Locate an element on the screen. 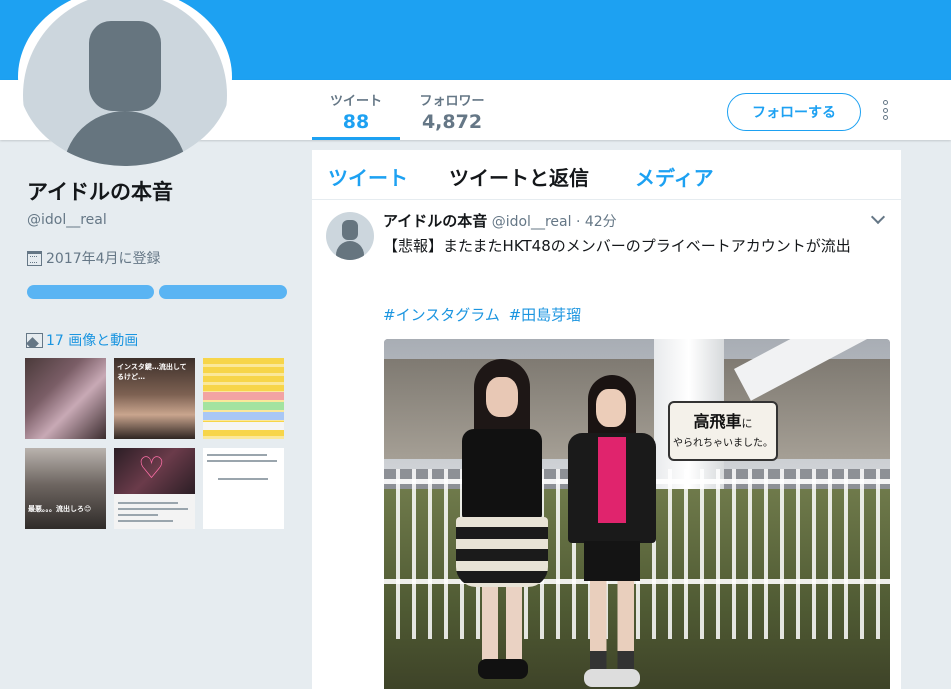 This screenshot has width=951, height=689. sign-line1-small: に is located at coordinates (747, 423).